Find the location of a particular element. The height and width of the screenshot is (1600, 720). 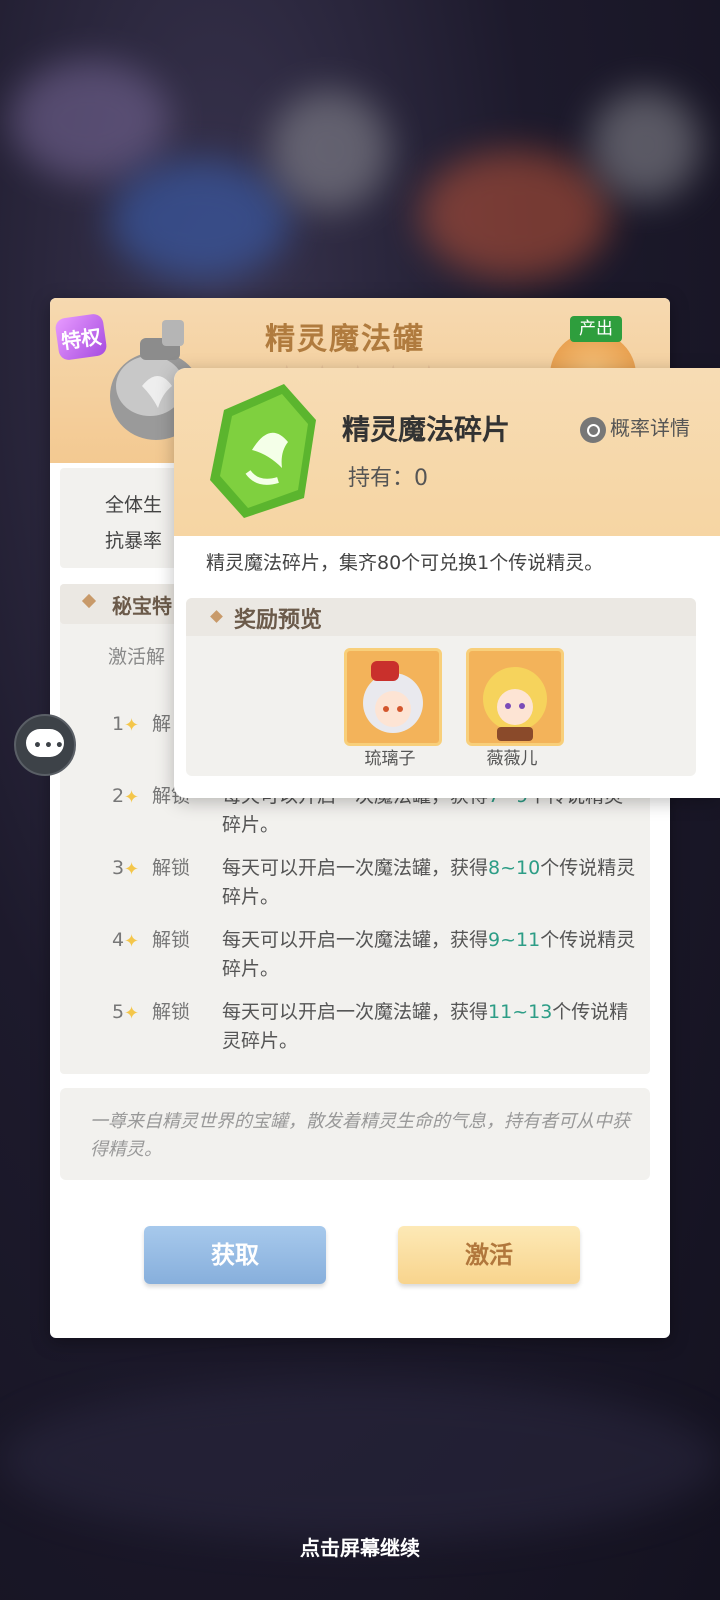

popup-header: 精灵魔法碎片 持有：0 概率详情 is located at coordinates (447, 452).